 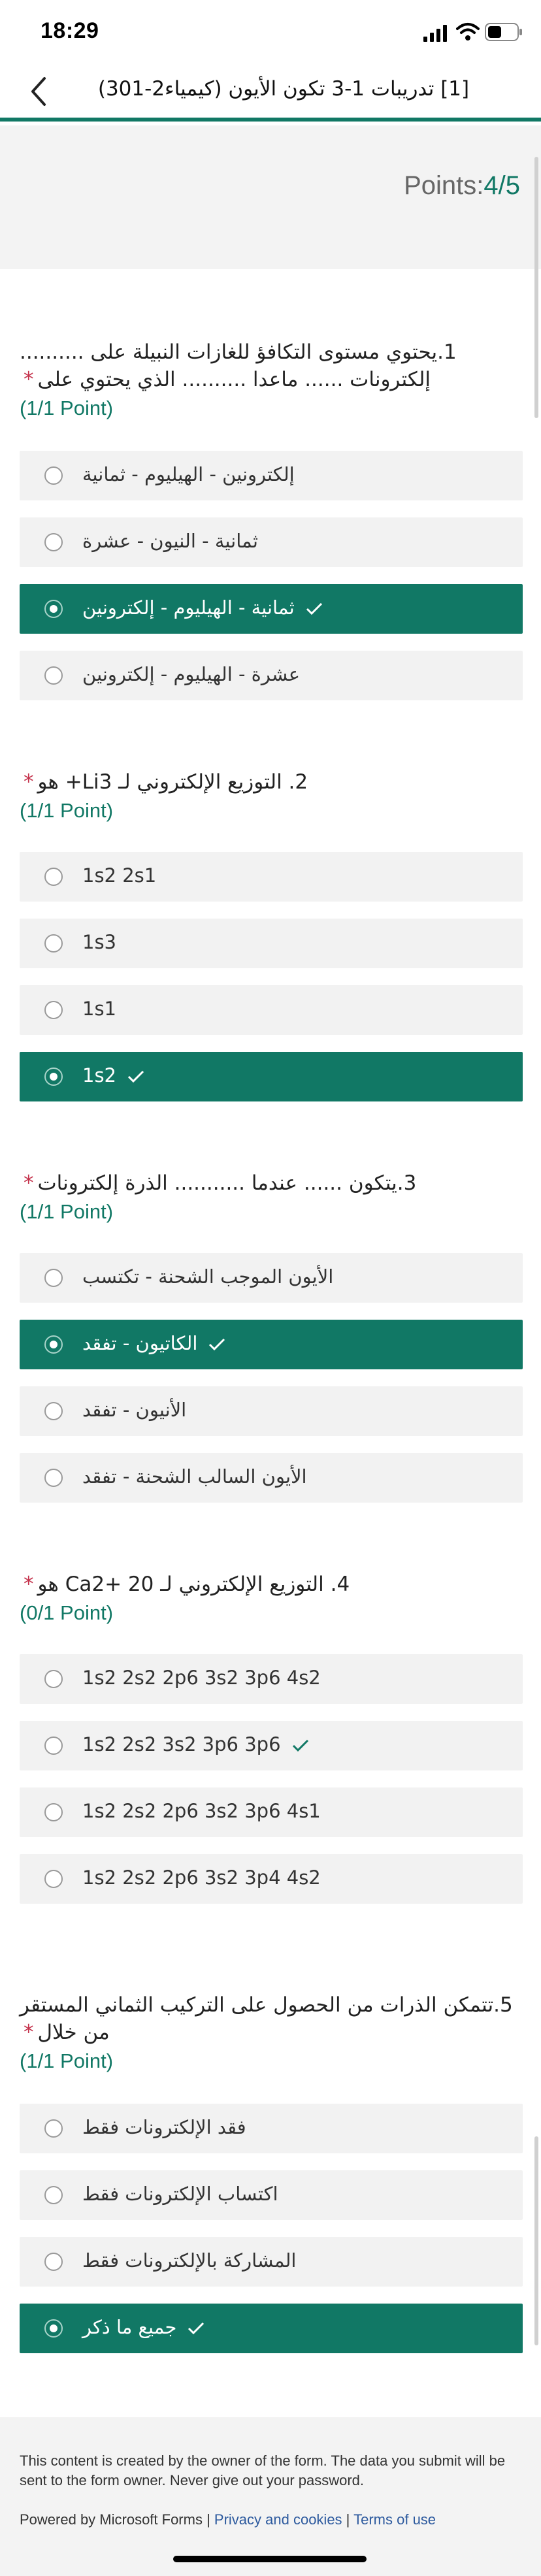 What do you see at coordinates (462, 186) in the screenshot?
I see `points-summary: Points:4/5` at bounding box center [462, 186].